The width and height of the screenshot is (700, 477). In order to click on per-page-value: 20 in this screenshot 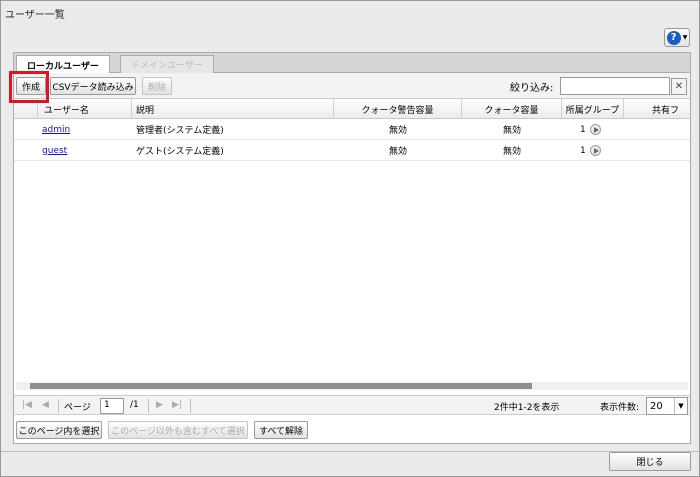, I will do `click(656, 406)`.